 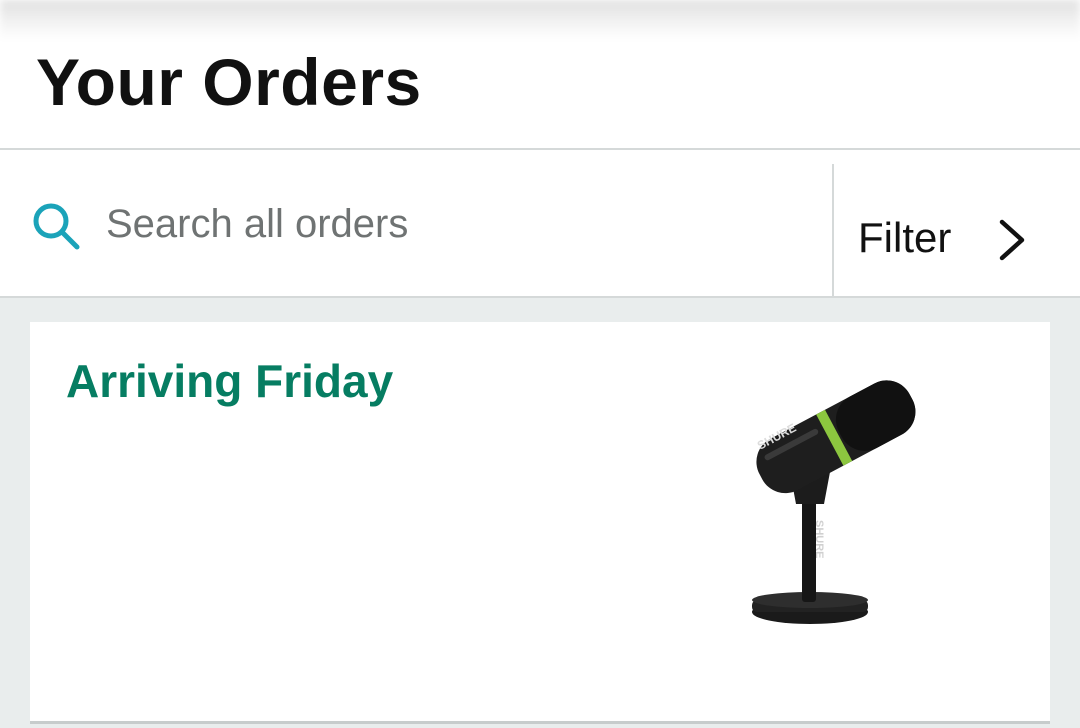 What do you see at coordinates (540, 20) in the screenshot?
I see `top-shadow` at bounding box center [540, 20].